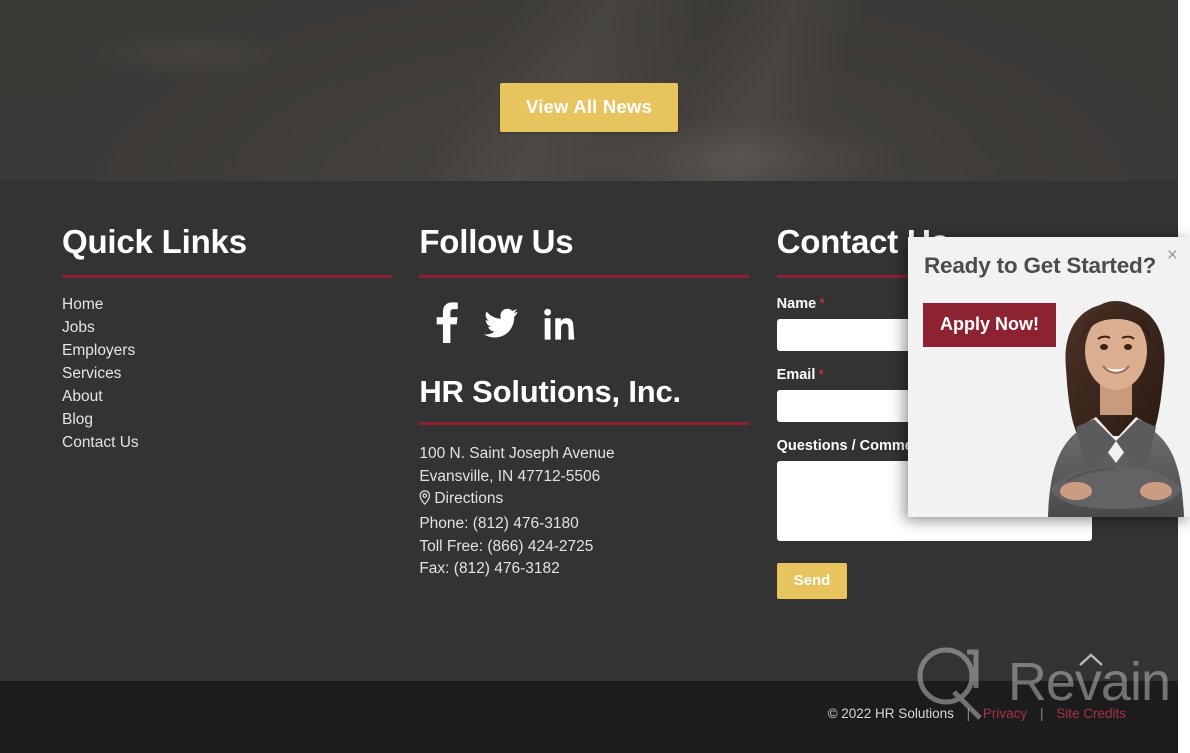 This screenshot has height=753, width=1190. What do you see at coordinates (584, 424) in the screenshot?
I see `company-rule` at bounding box center [584, 424].